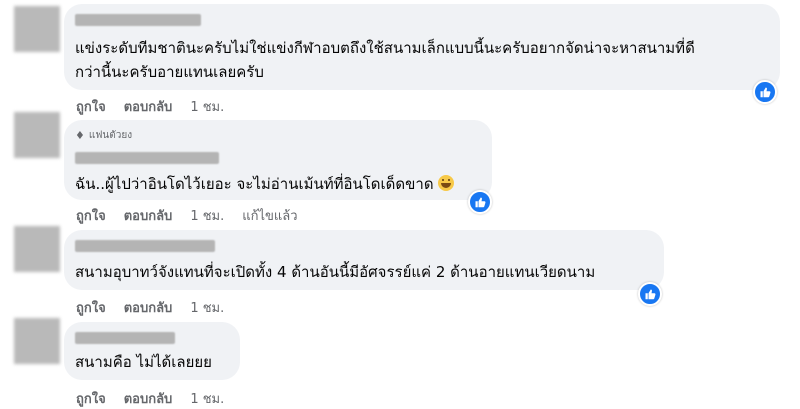  What do you see at coordinates (80, 135) in the screenshot?
I see `diamond-icon: ♦` at bounding box center [80, 135].